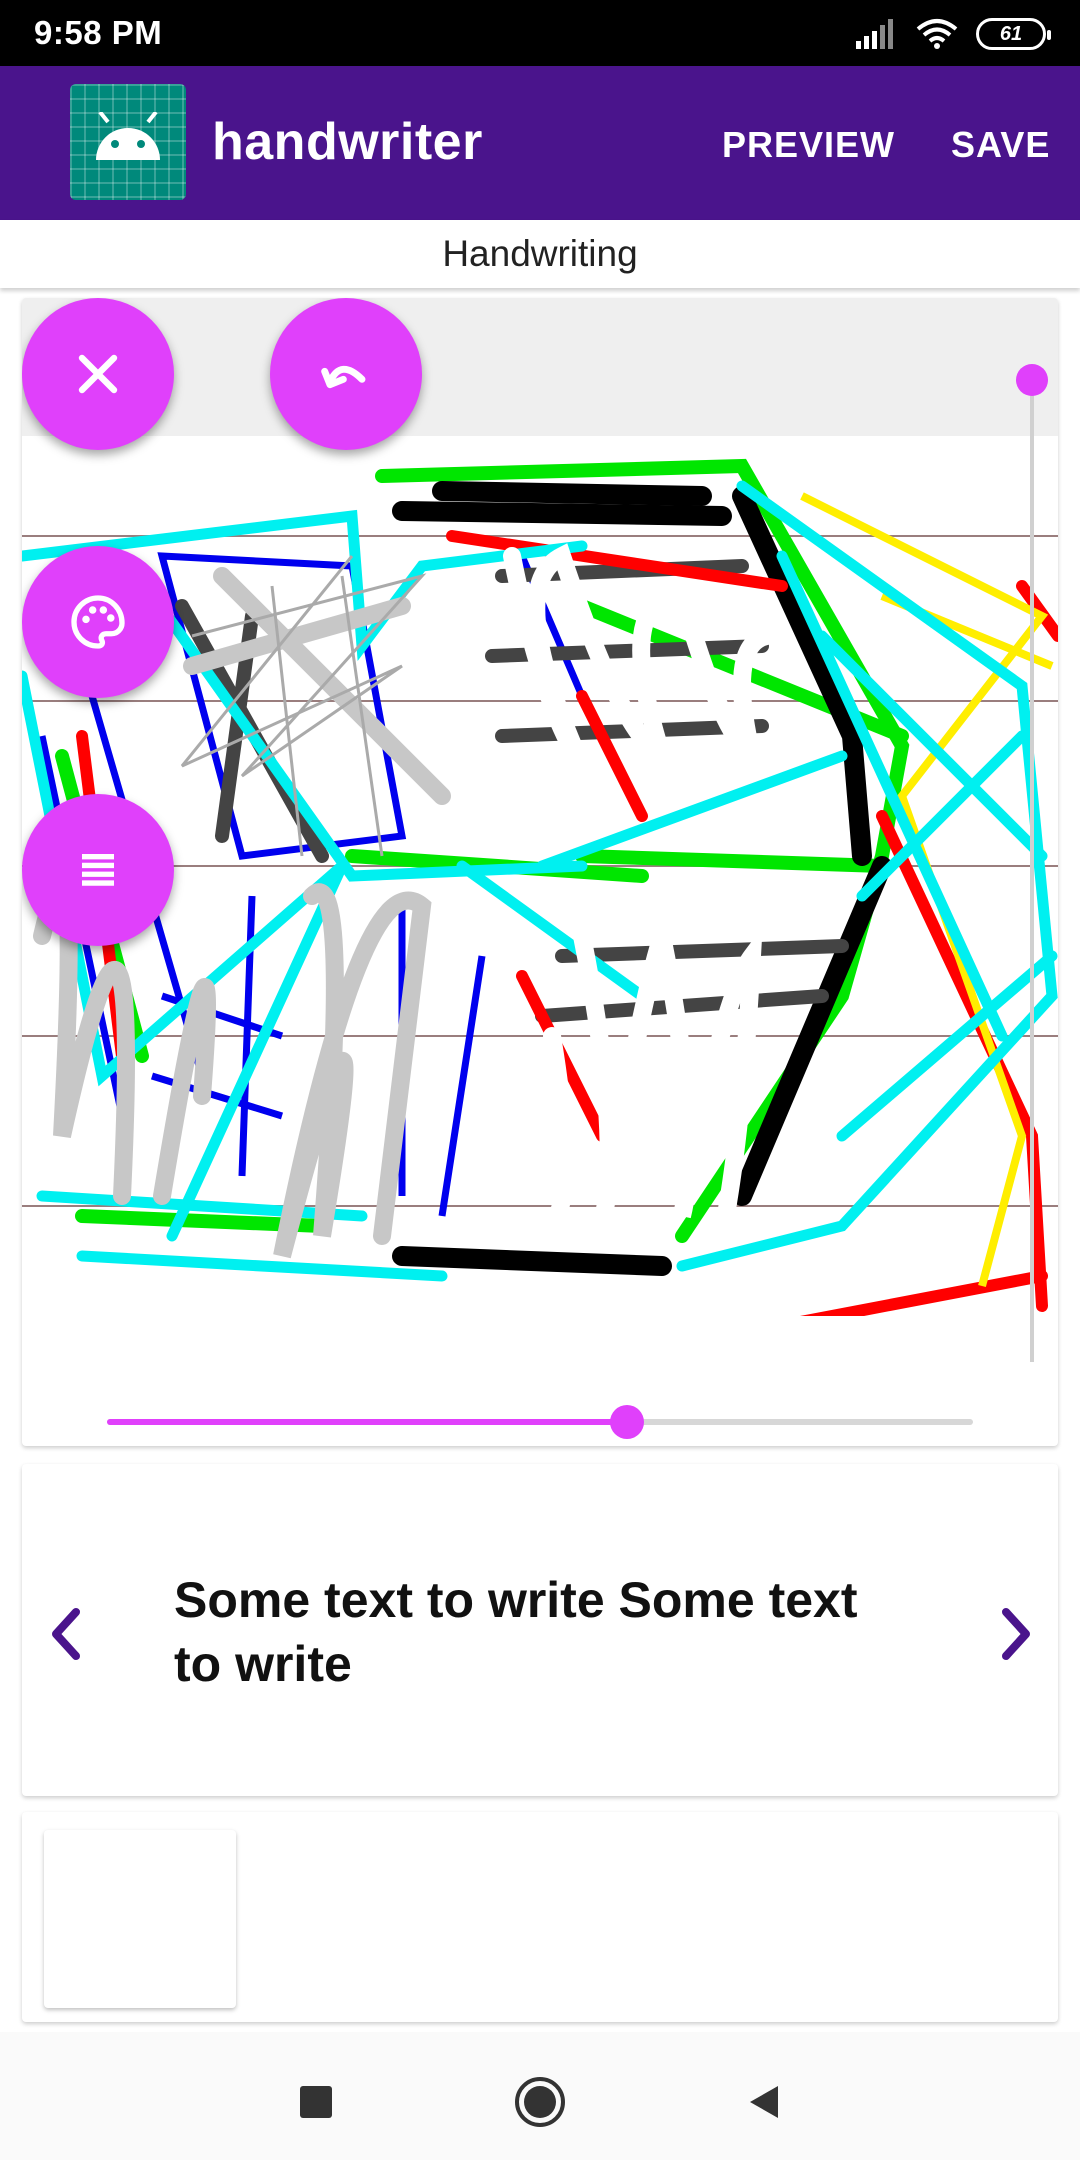  I want to click on back-button, so click(764, 2102).